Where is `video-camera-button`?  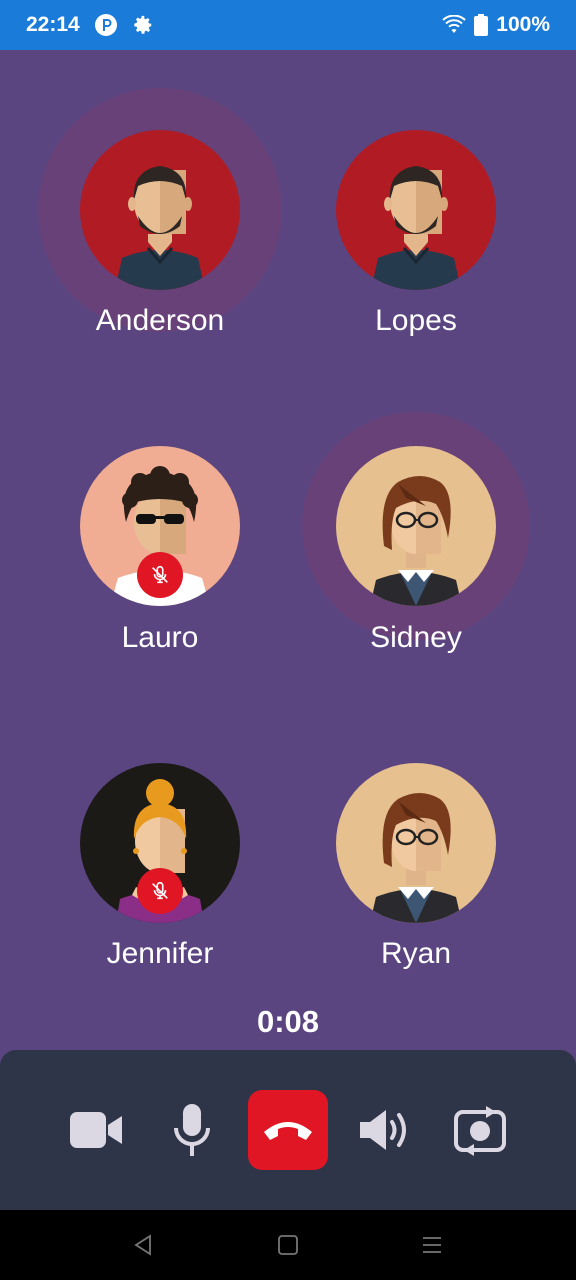 video-camera-button is located at coordinates (96, 1130).